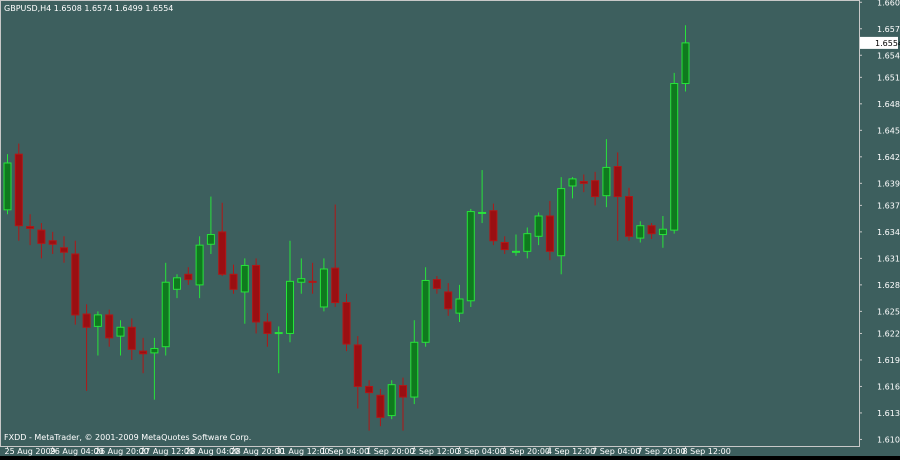 The width and height of the screenshot is (900, 460). I want to click on time-tick-label: 1 Sep 20:00, so click(390, 451).